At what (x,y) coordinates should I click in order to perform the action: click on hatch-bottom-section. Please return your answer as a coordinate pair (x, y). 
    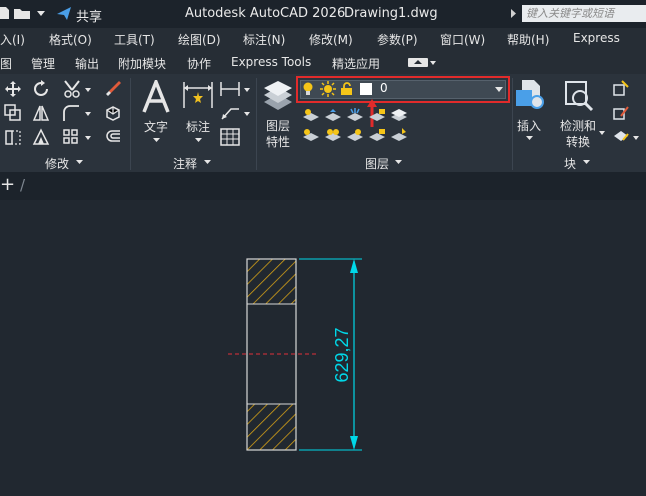
    Looking at the image, I should click on (271, 427).